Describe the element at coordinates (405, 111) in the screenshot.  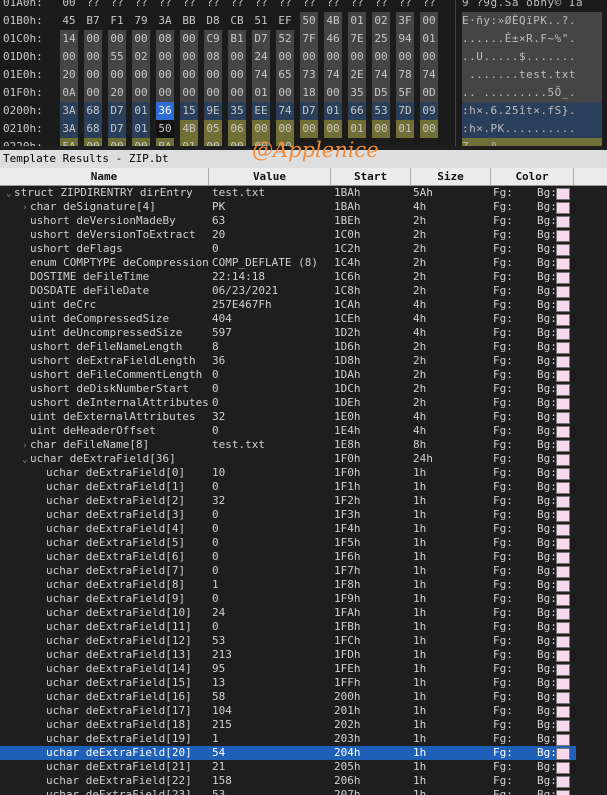
I see `hex-byte: 7D` at that location.